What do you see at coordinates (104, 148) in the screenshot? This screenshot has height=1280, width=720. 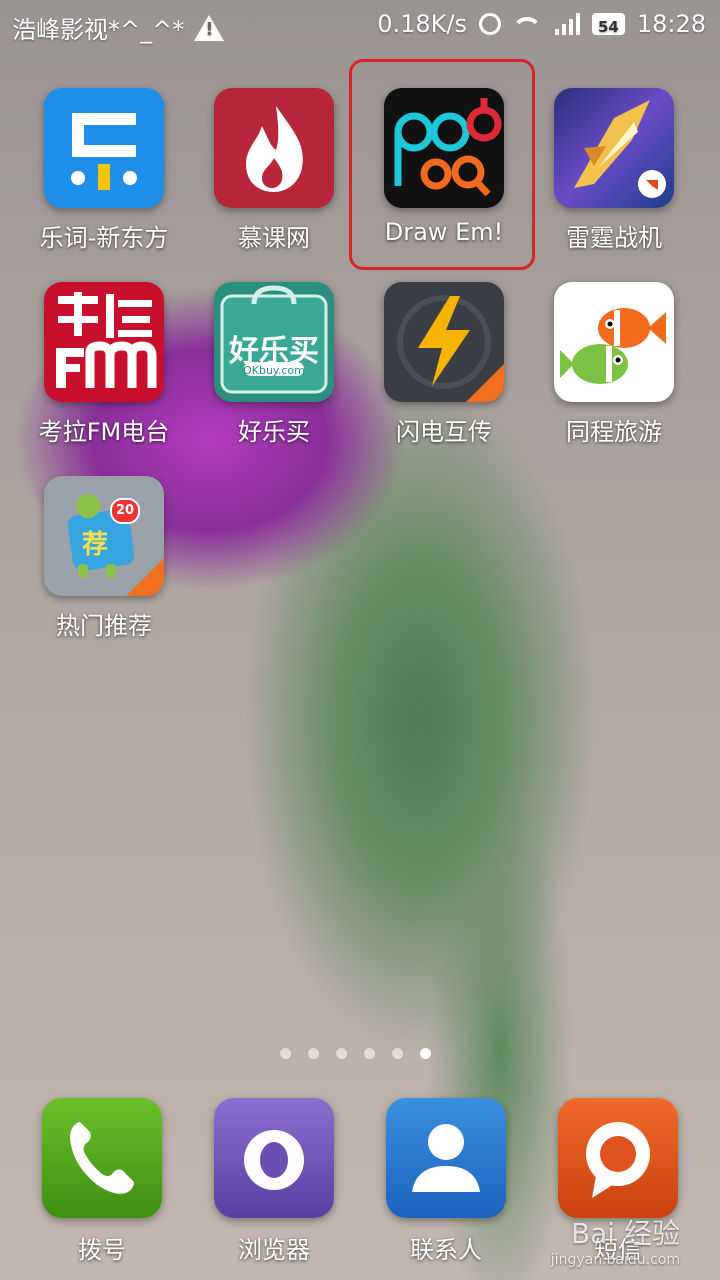 I see `leci-icon` at bounding box center [104, 148].